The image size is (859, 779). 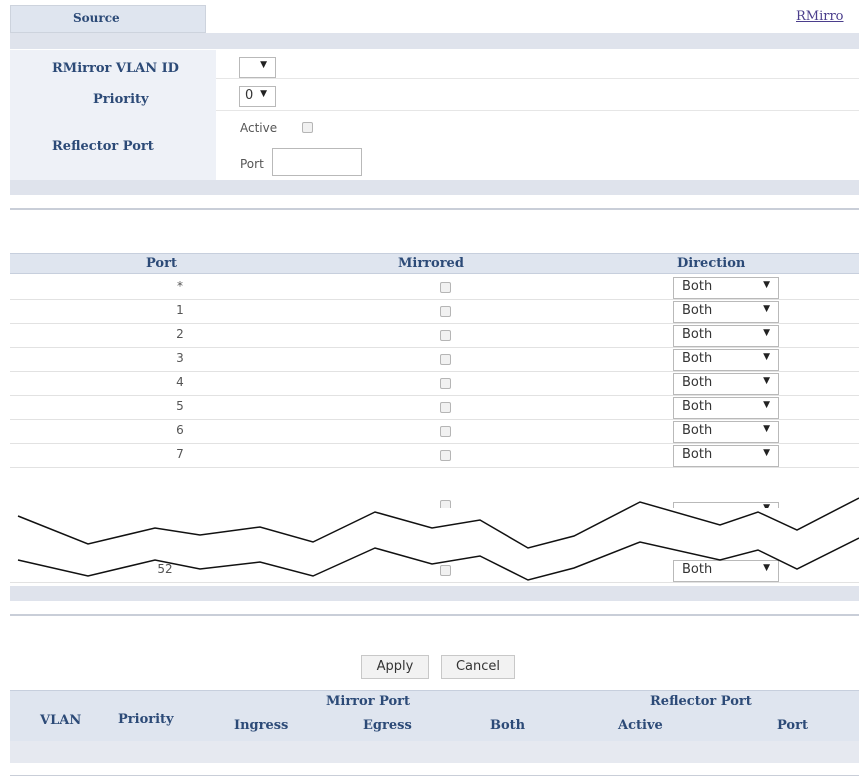 I want to click on summary-both-header: Both, so click(x=508, y=725).